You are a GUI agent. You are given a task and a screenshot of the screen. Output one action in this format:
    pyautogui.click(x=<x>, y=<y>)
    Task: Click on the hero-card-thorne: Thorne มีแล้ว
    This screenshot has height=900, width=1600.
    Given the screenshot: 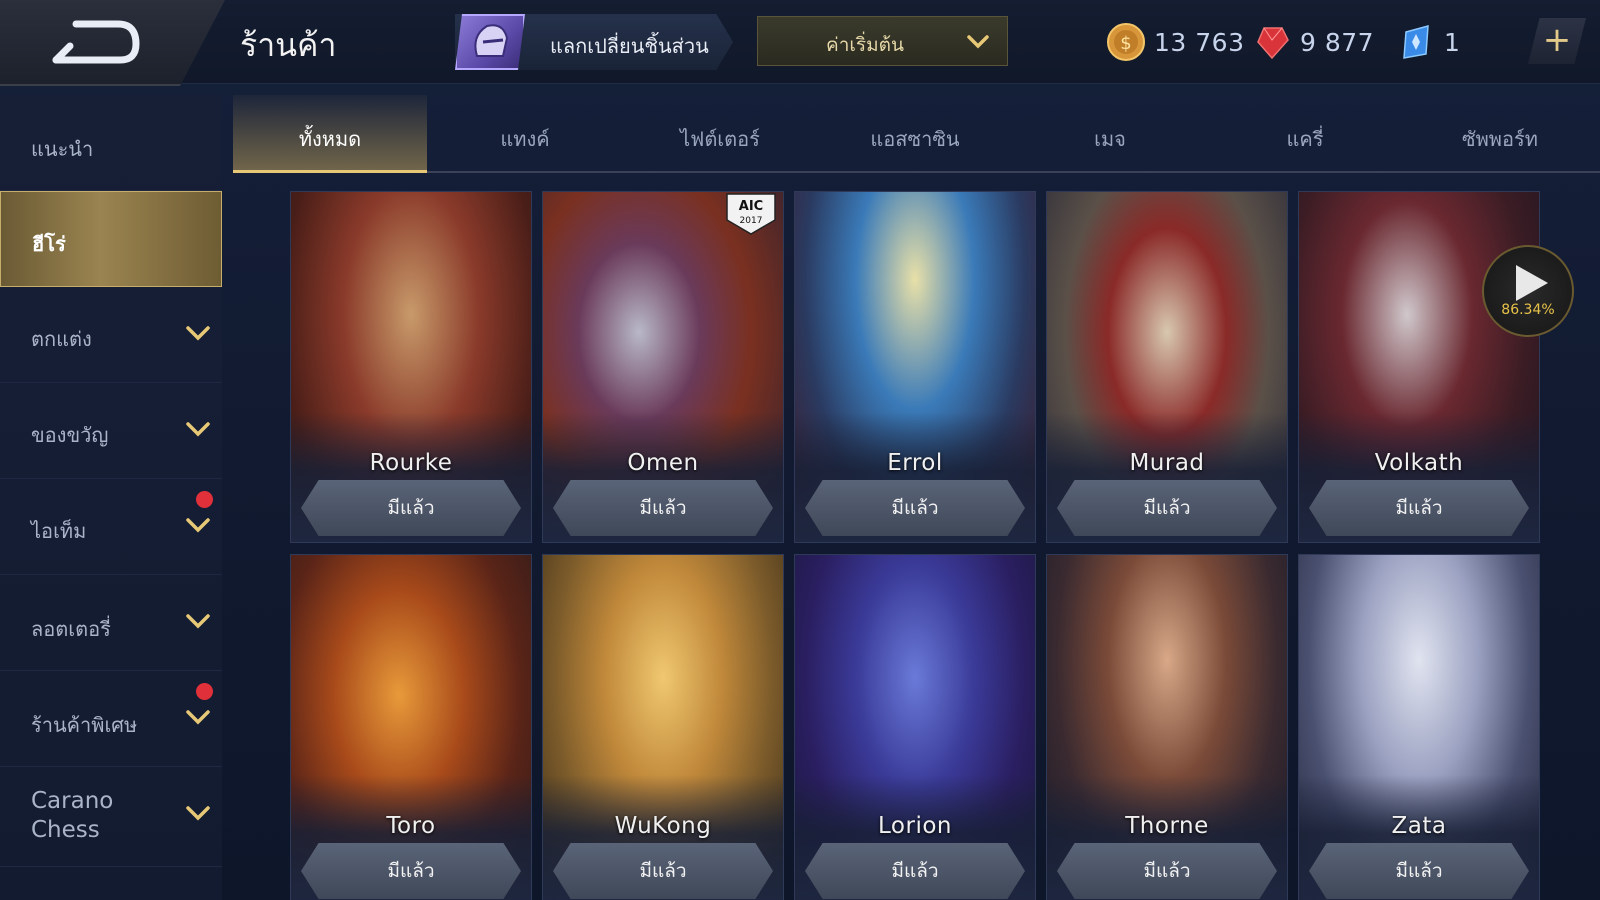 What is the action you would take?
    pyautogui.click(x=1167, y=727)
    